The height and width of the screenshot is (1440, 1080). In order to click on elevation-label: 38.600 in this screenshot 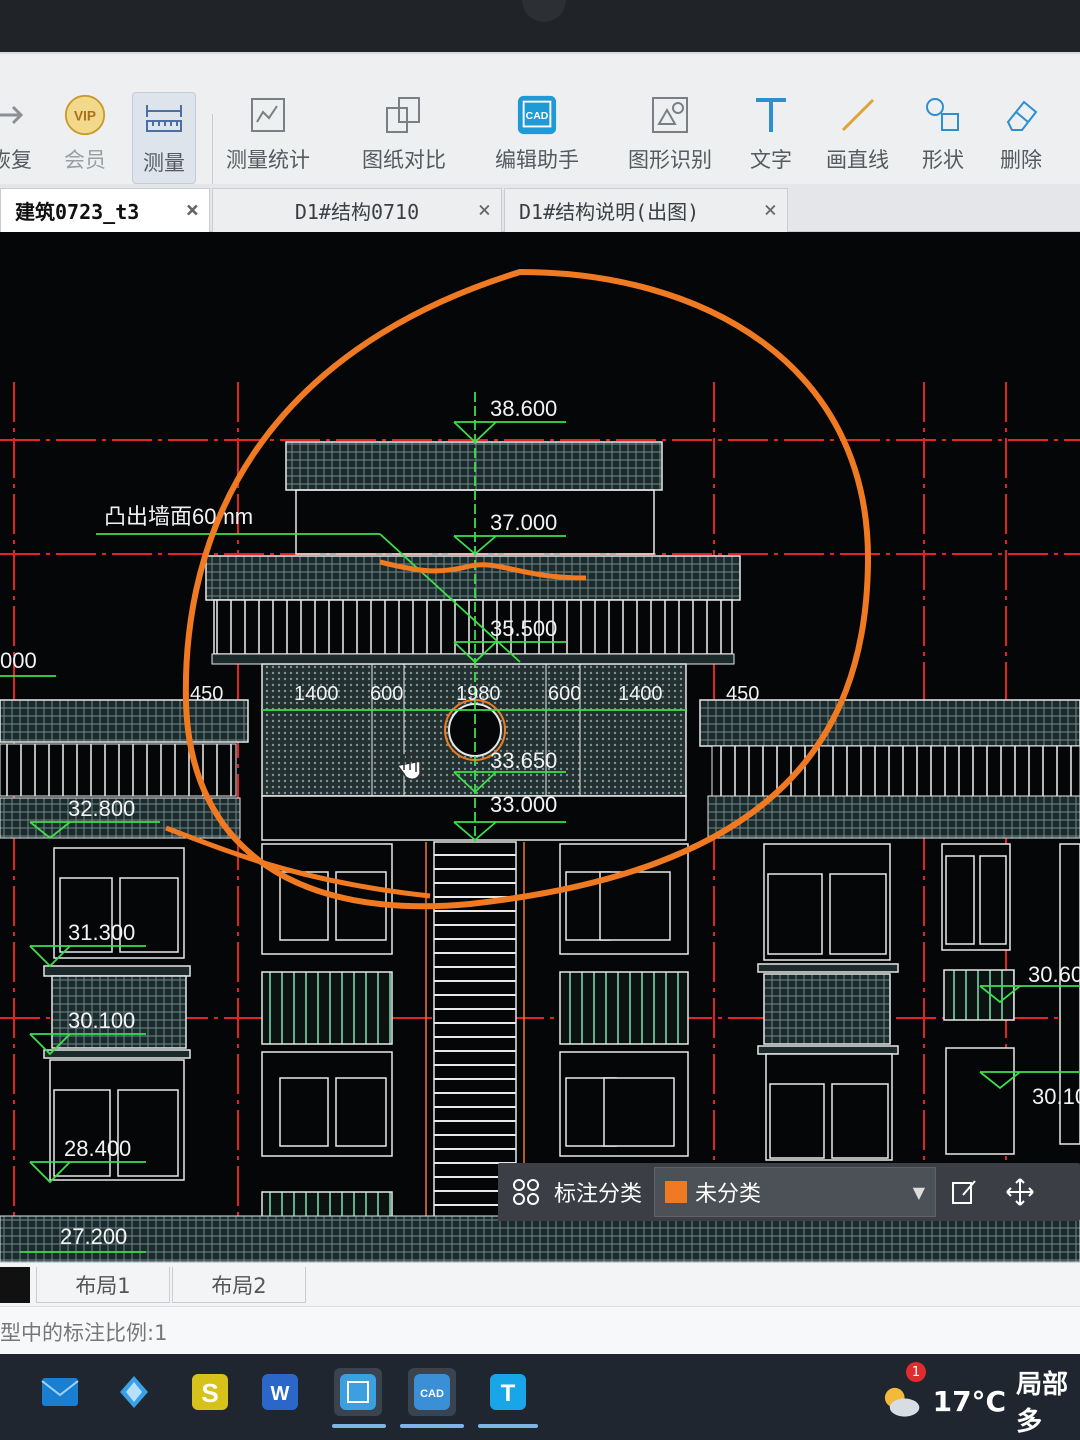, I will do `click(523, 408)`.